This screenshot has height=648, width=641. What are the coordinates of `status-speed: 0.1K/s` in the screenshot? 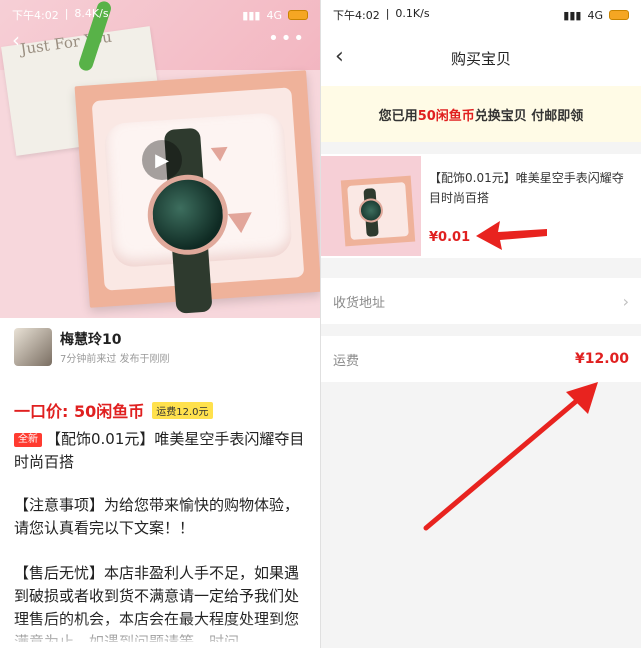 It's located at (412, 13).